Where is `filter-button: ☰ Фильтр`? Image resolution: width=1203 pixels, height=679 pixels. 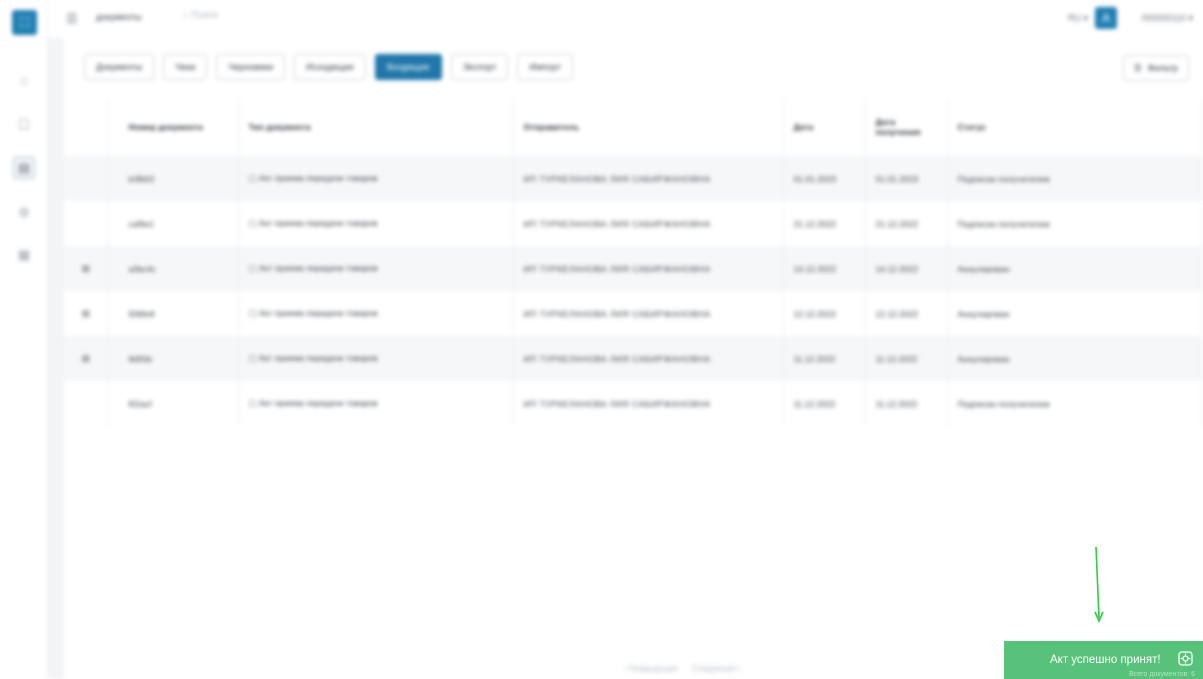
filter-button: ☰ Фильтр is located at coordinates (1155, 68).